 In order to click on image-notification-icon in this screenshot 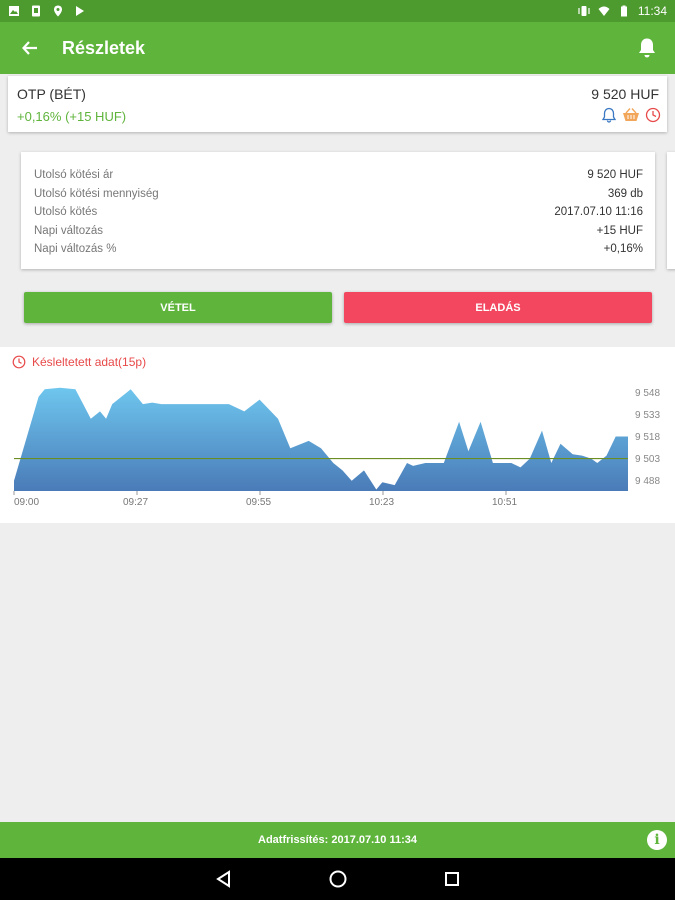, I will do `click(14, 11)`.